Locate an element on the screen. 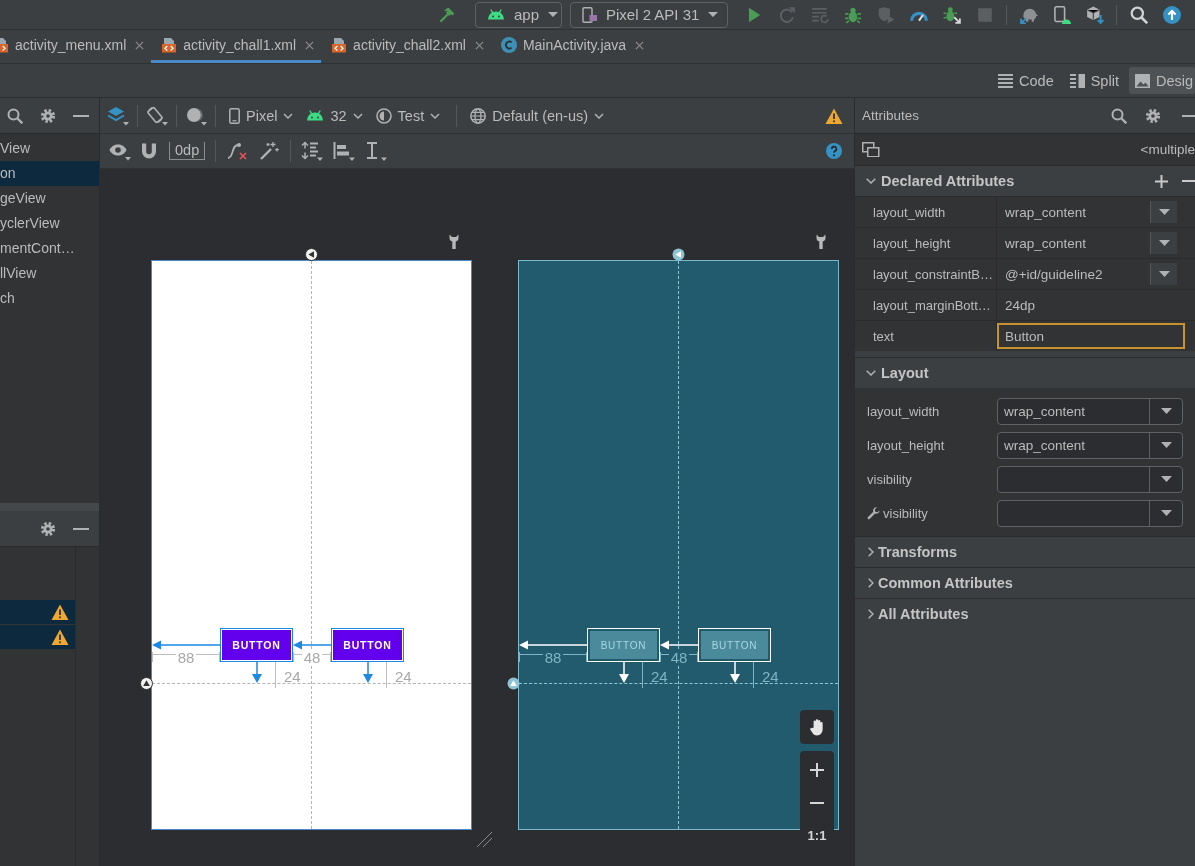 This screenshot has width=1195, height=866. section-title: Layout is located at coordinates (905, 373).